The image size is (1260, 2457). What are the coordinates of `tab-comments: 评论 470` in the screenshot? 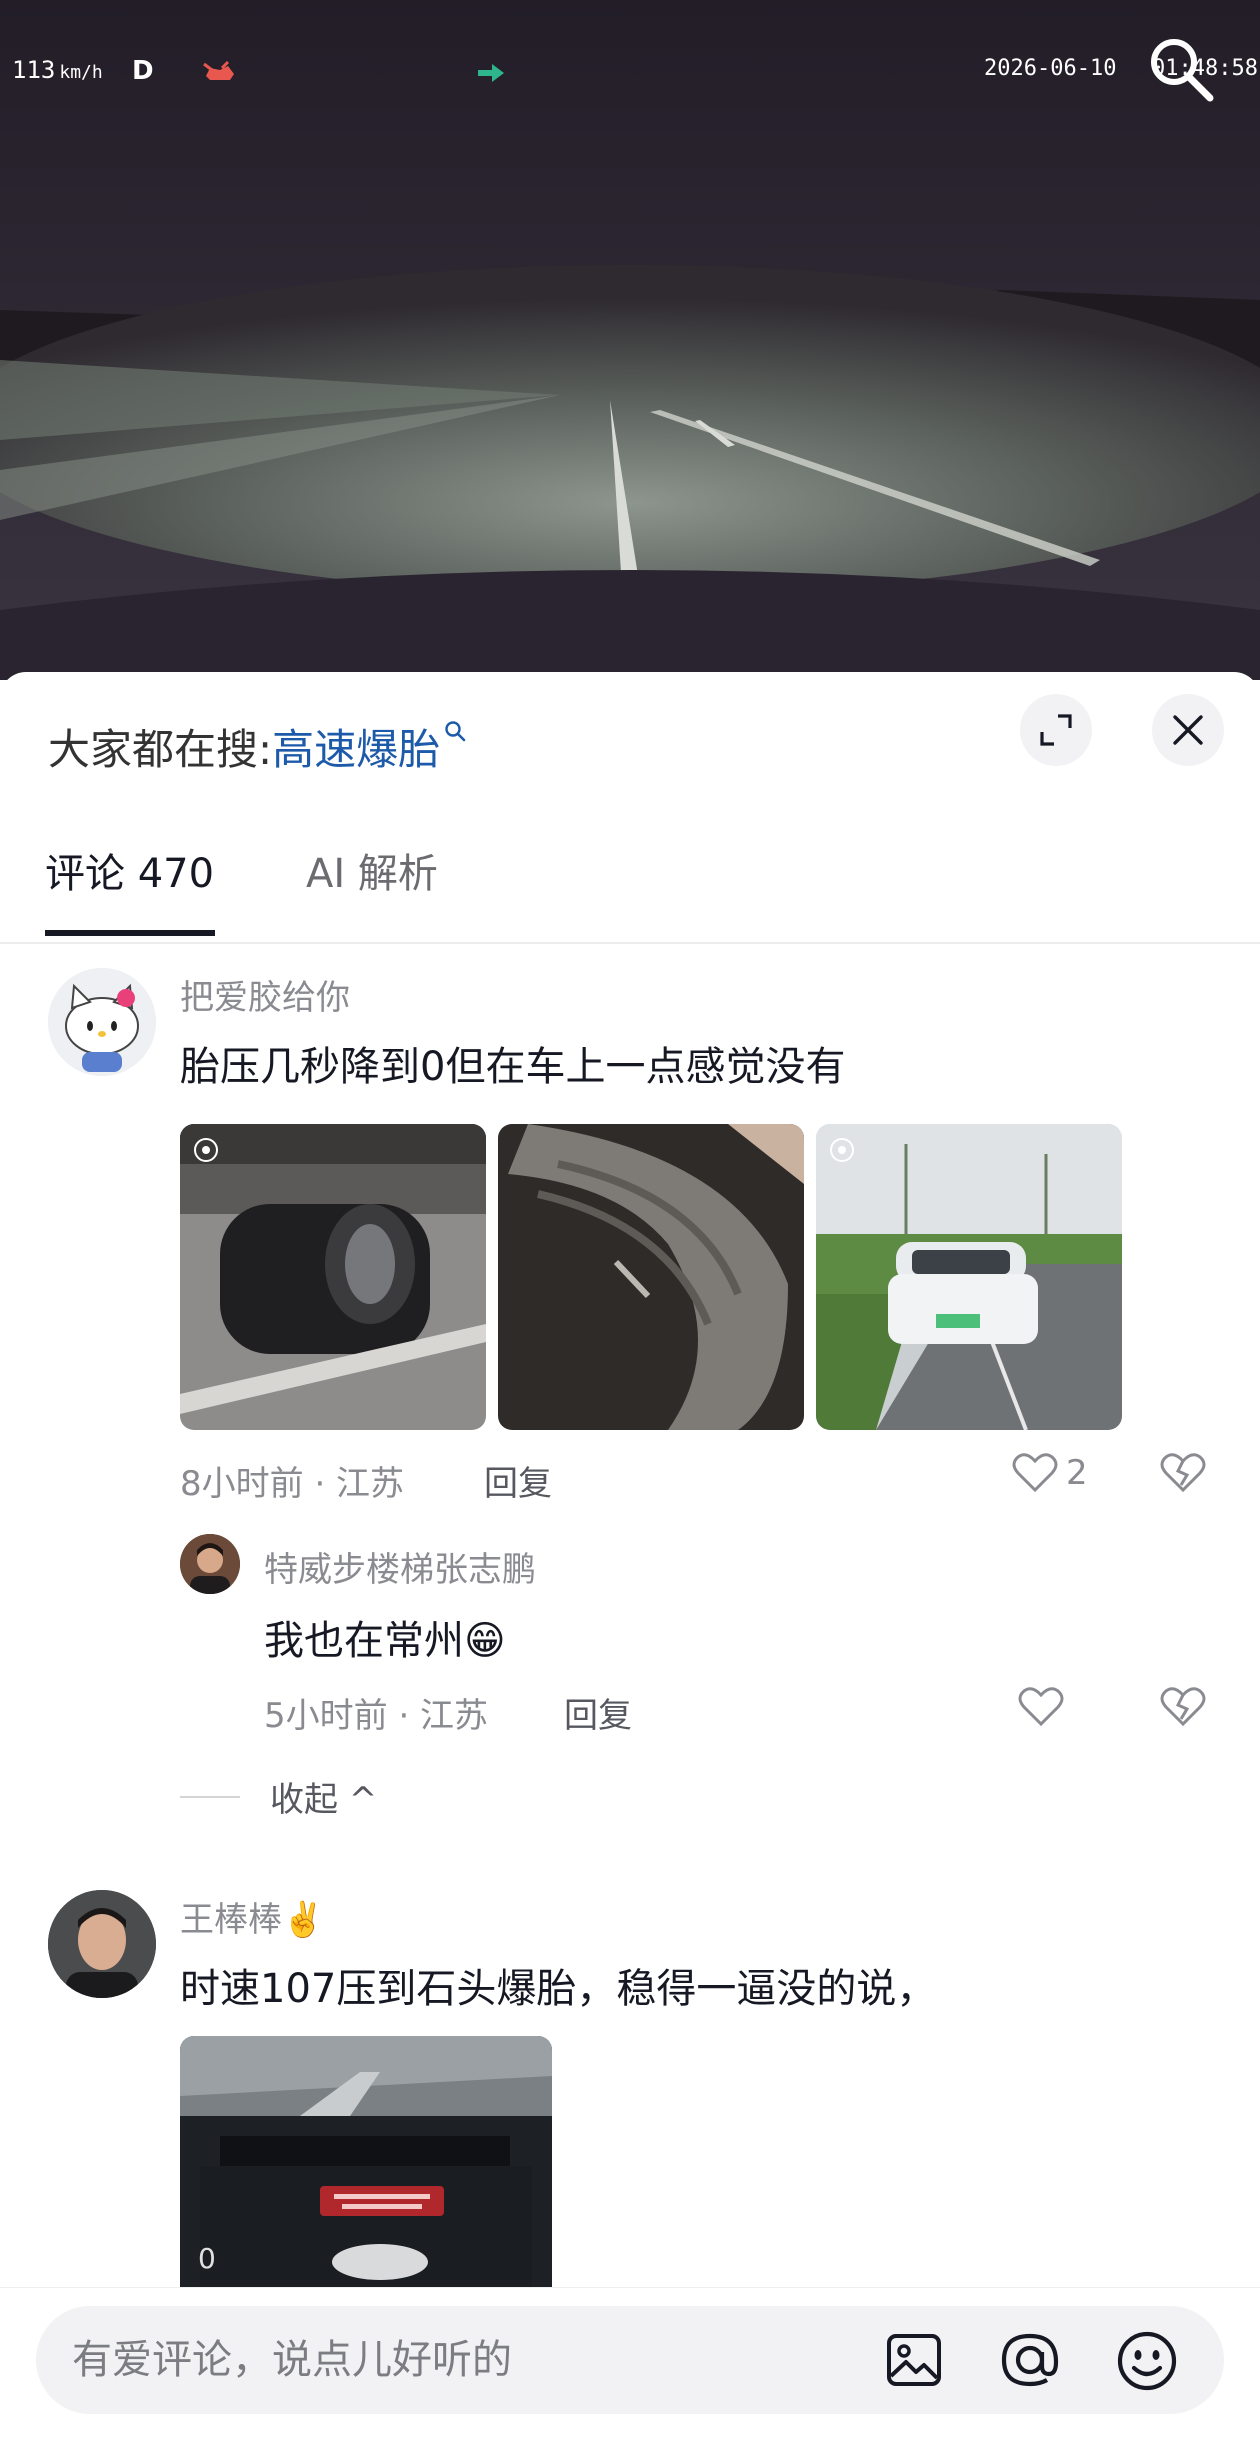 It's located at (129, 890).